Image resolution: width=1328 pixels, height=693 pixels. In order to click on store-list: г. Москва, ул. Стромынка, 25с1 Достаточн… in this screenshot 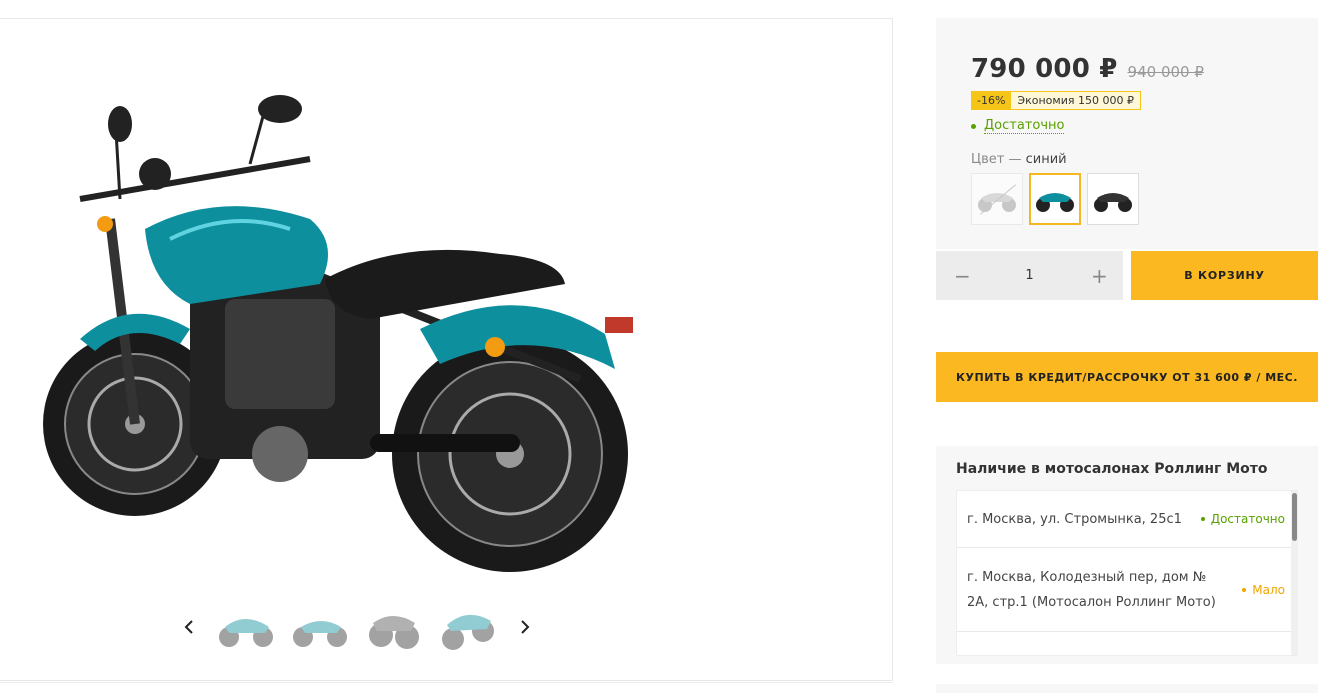, I will do `click(1127, 573)`.